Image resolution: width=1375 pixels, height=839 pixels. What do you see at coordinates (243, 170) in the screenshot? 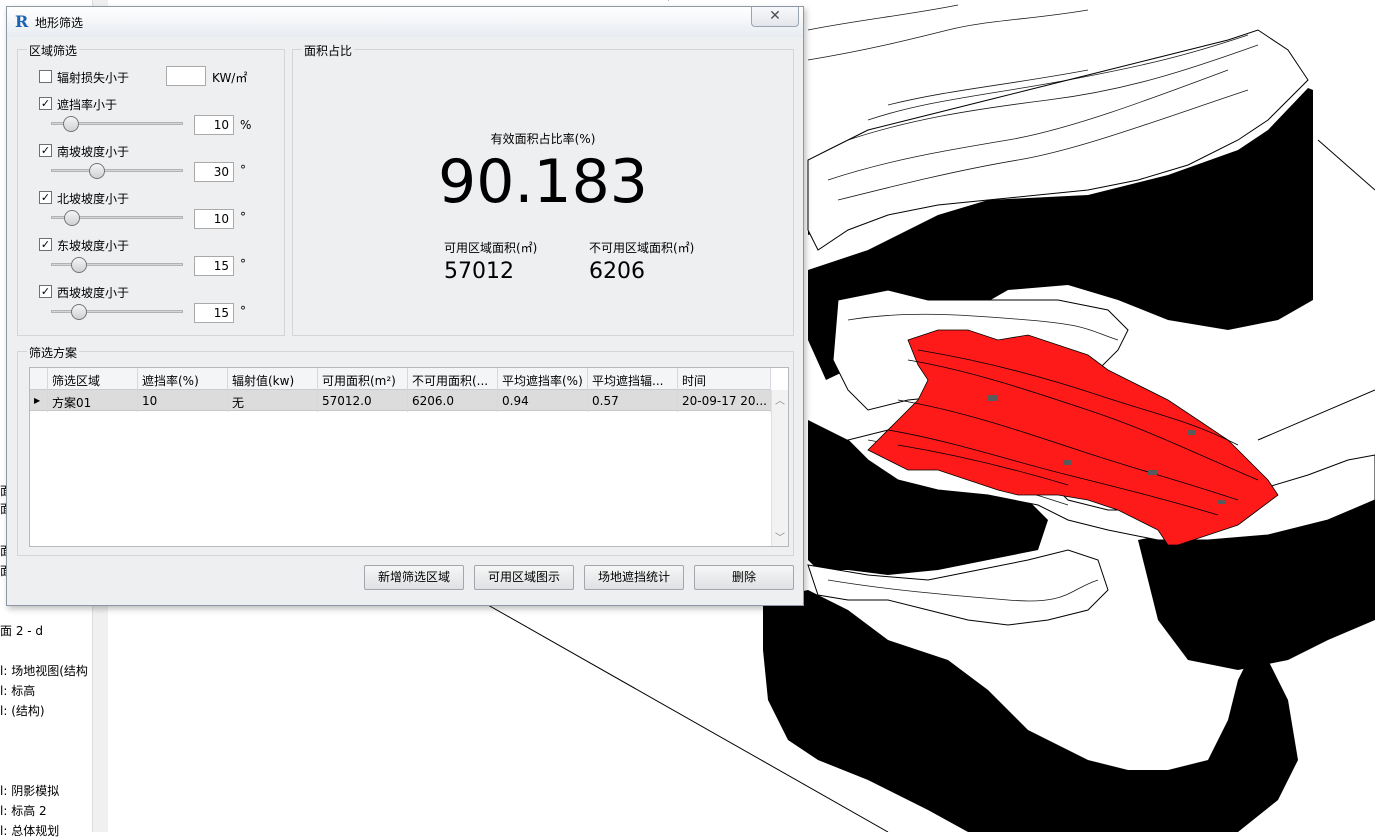
I see `south-slope-unit: °` at bounding box center [243, 170].